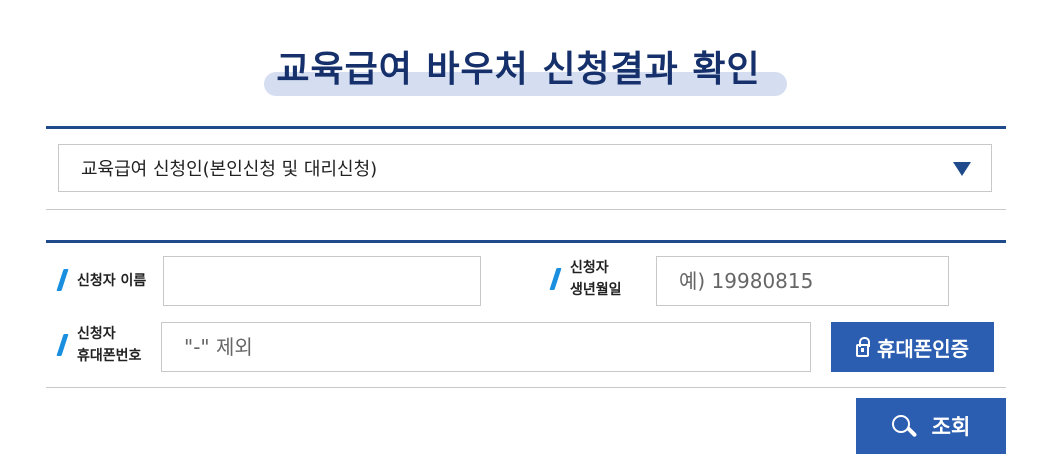 The width and height of the screenshot is (1037, 473). I want to click on dropdown-arrow-icon, so click(962, 169).